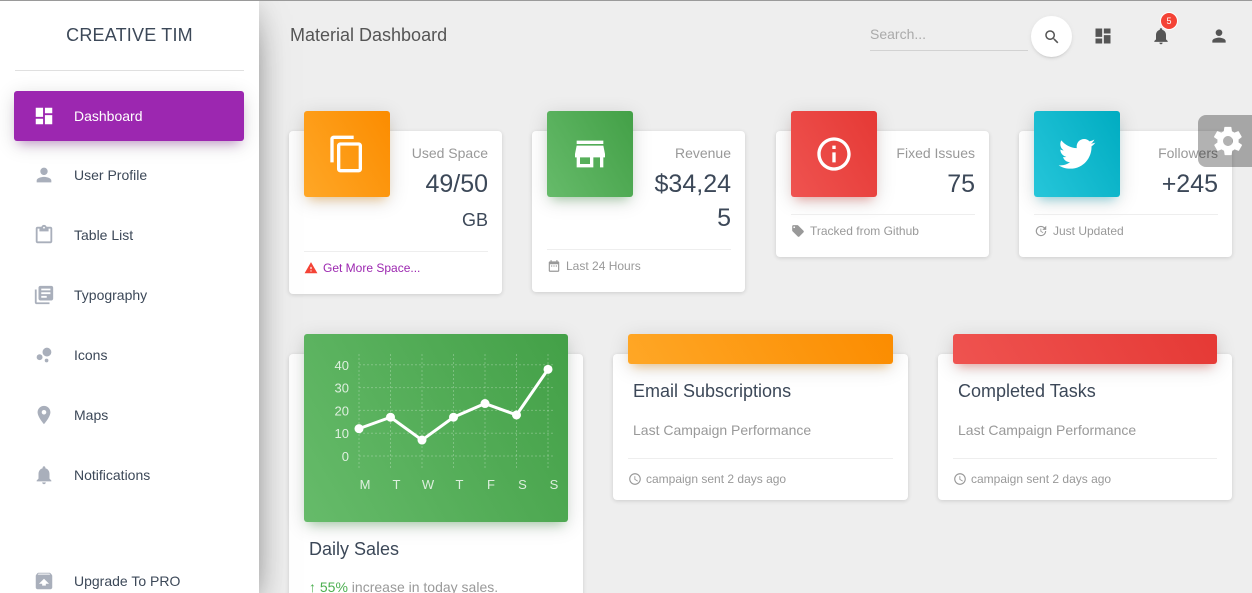 The image size is (1252, 593). I want to click on library-books-icon, so click(44, 295).